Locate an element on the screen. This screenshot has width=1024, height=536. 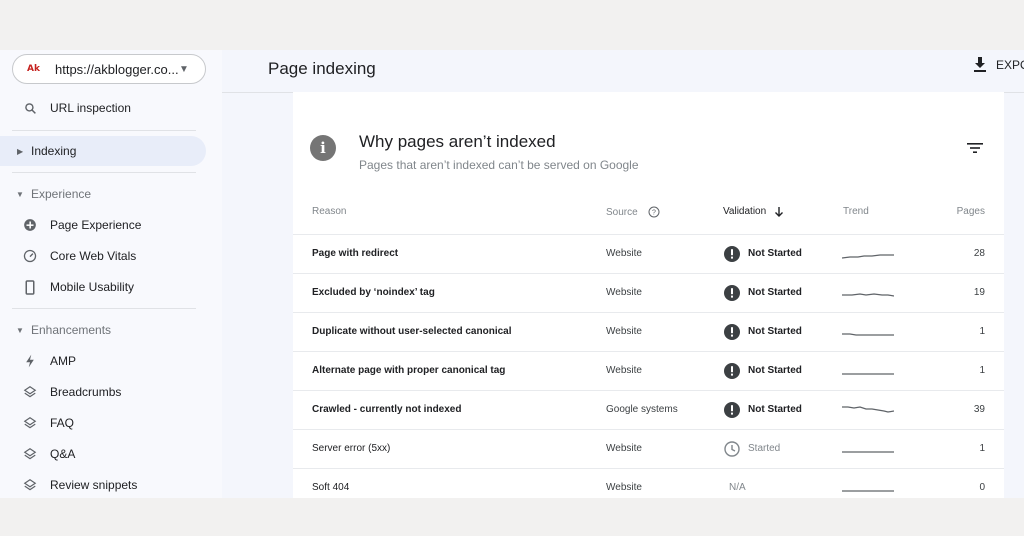
filter-icon is located at coordinates (975, 148).